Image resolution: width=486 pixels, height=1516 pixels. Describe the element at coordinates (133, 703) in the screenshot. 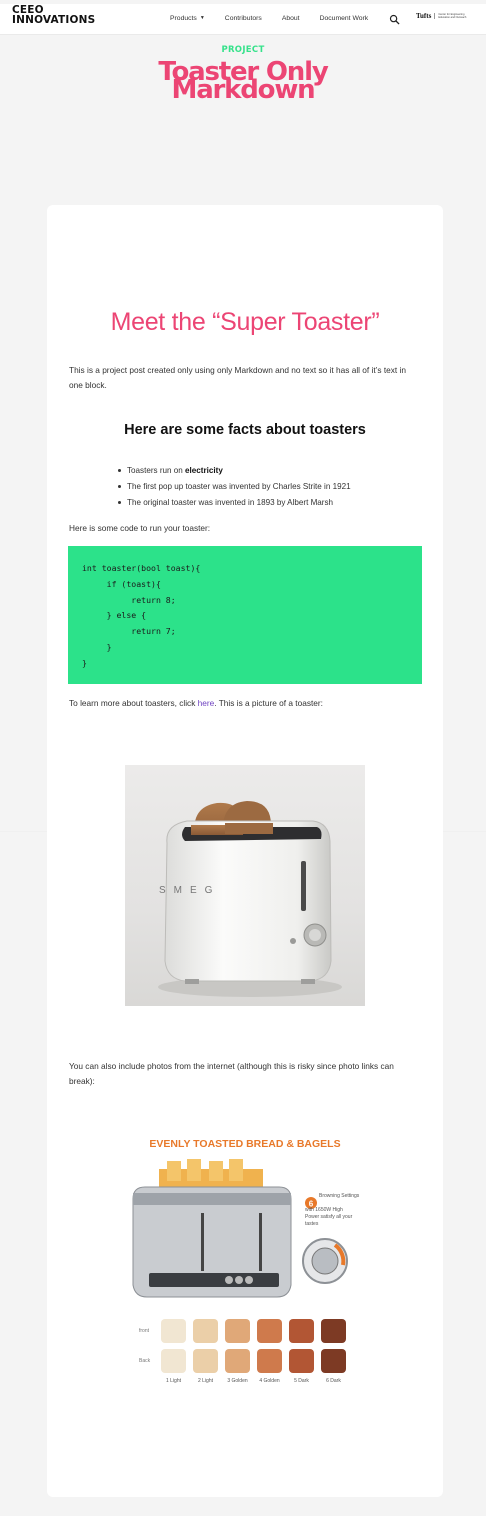

I see `learn-text: To learn more about toasters, click` at that location.